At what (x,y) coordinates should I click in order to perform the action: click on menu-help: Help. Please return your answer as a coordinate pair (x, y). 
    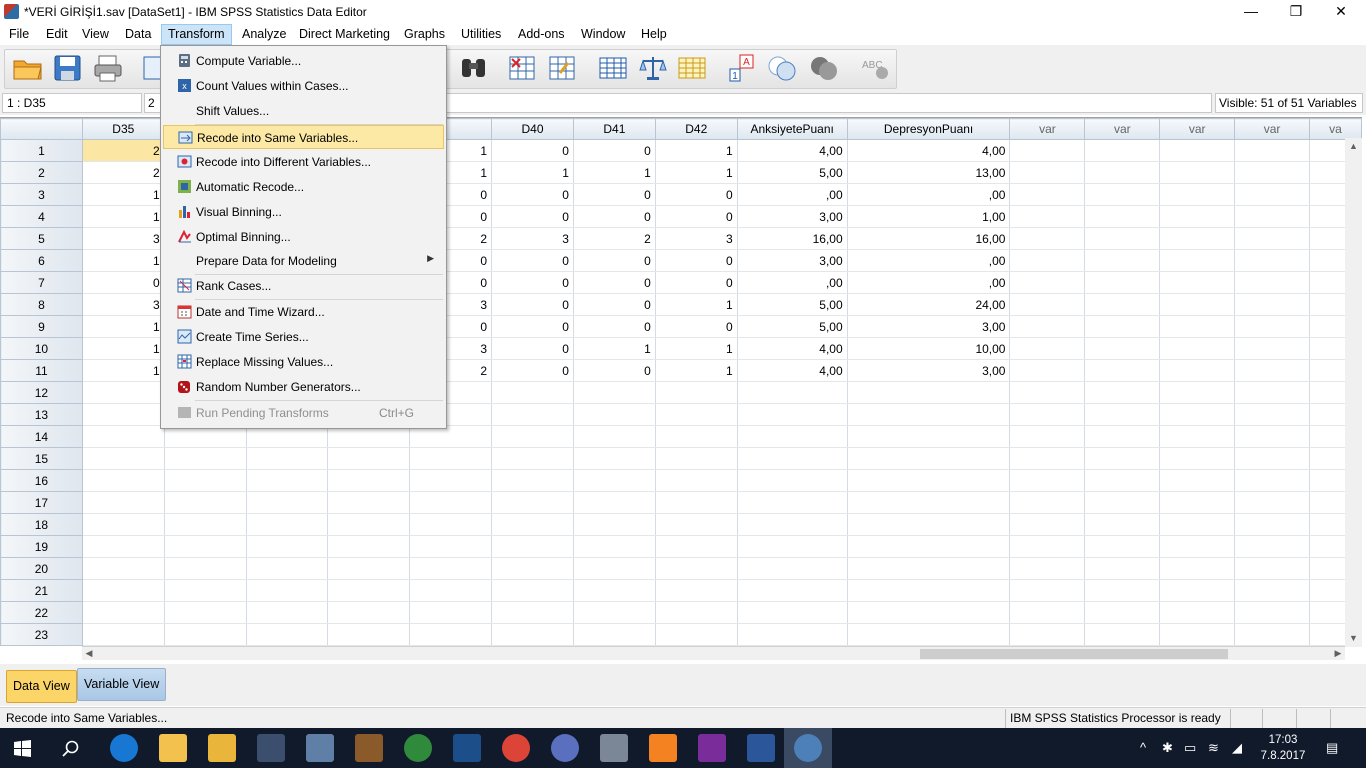
    Looking at the image, I should click on (654, 34).